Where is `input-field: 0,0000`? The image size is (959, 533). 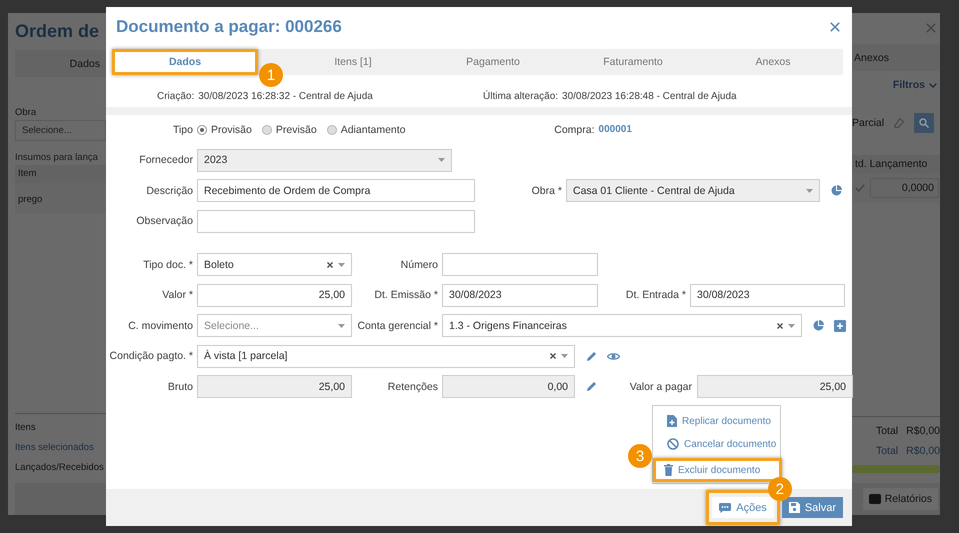
input-field: 0,0000 is located at coordinates (904, 188).